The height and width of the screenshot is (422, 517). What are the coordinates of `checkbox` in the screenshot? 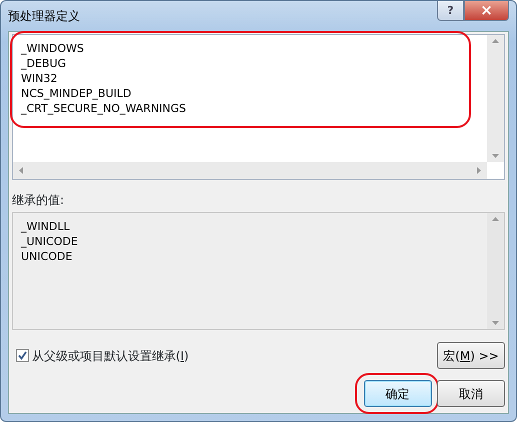 It's located at (22, 355).